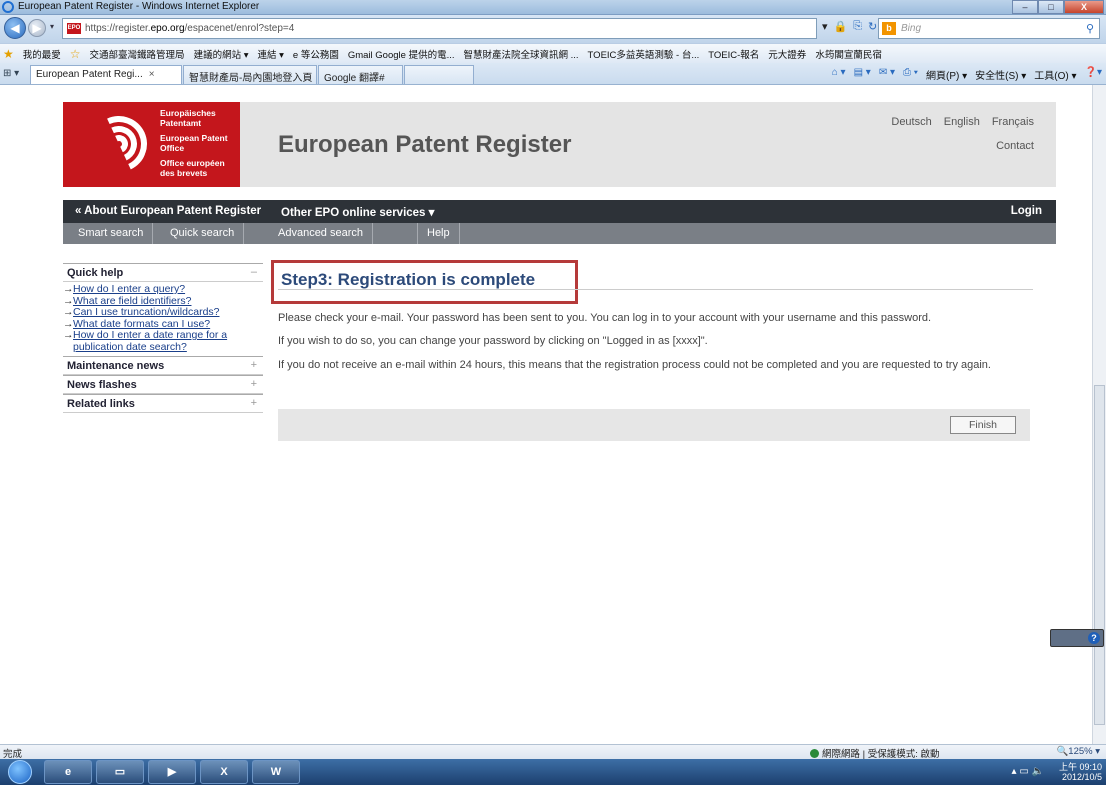 The height and width of the screenshot is (785, 1106). Describe the element at coordinates (360, 74) in the screenshot. I see `tab-google-translate: Google 翻譯#` at that location.